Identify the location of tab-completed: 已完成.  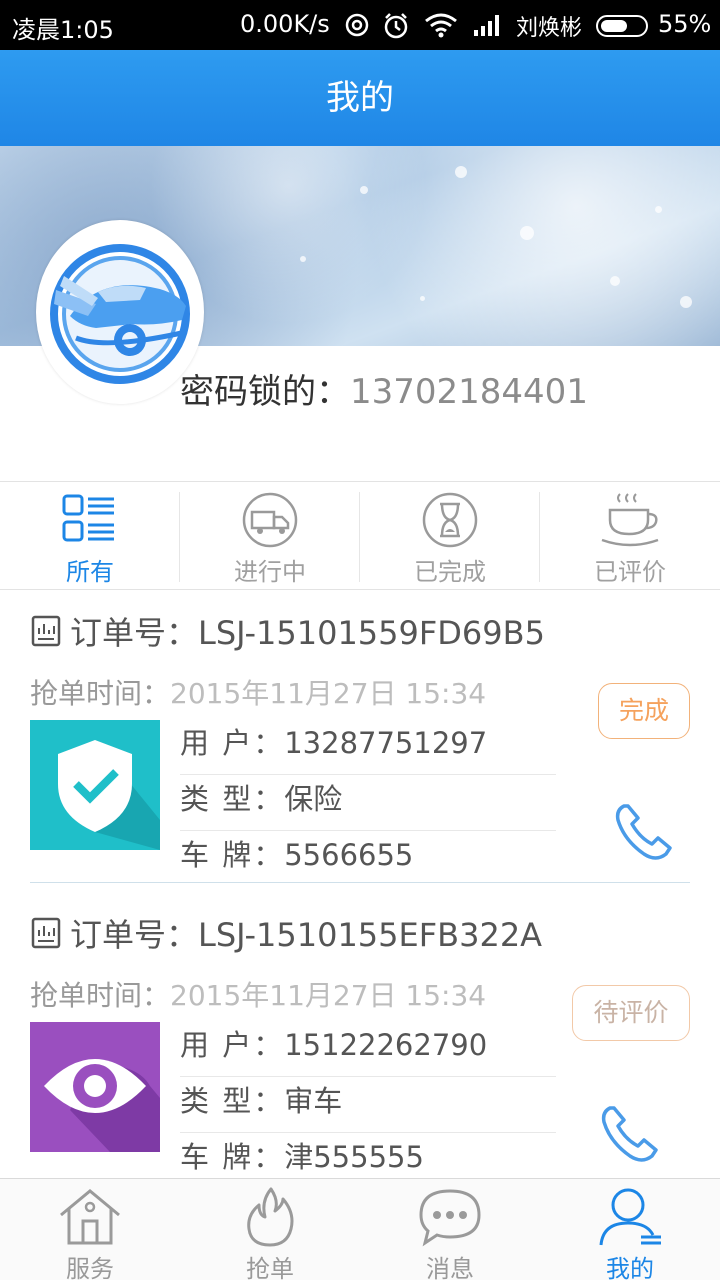
(450, 536).